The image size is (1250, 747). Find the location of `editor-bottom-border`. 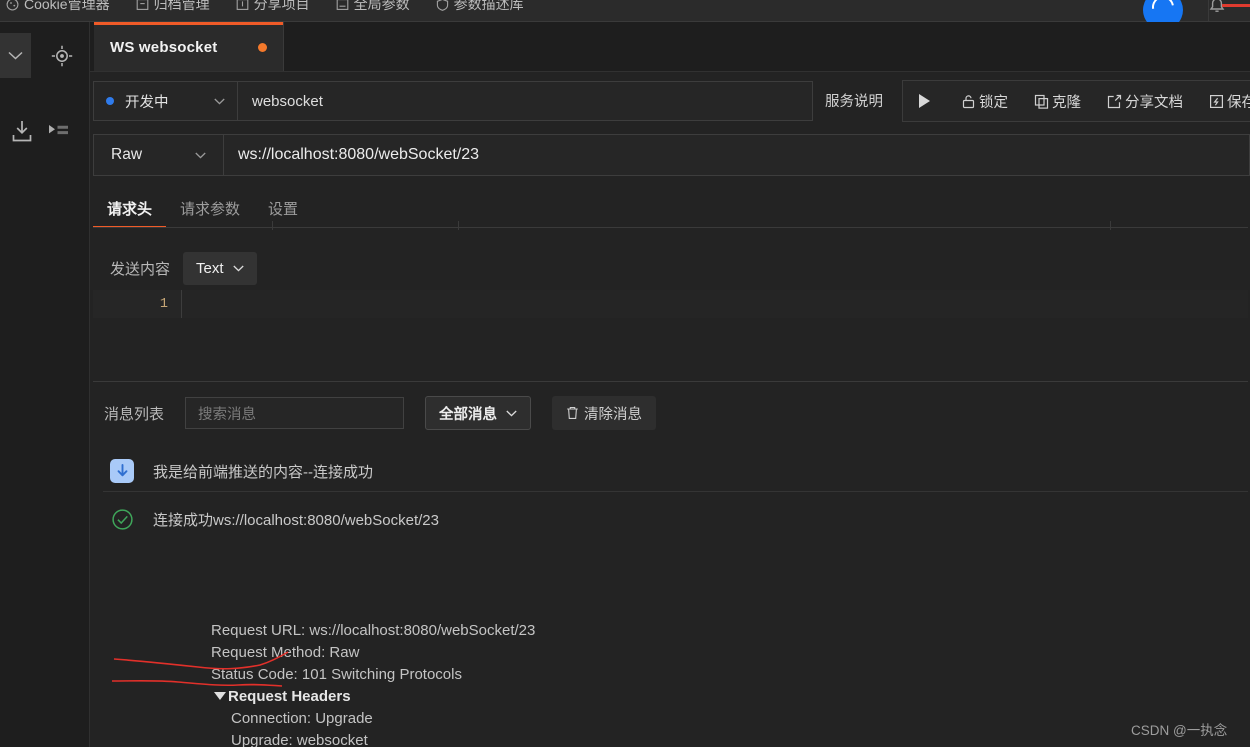

editor-bottom-border is located at coordinates (670, 381).